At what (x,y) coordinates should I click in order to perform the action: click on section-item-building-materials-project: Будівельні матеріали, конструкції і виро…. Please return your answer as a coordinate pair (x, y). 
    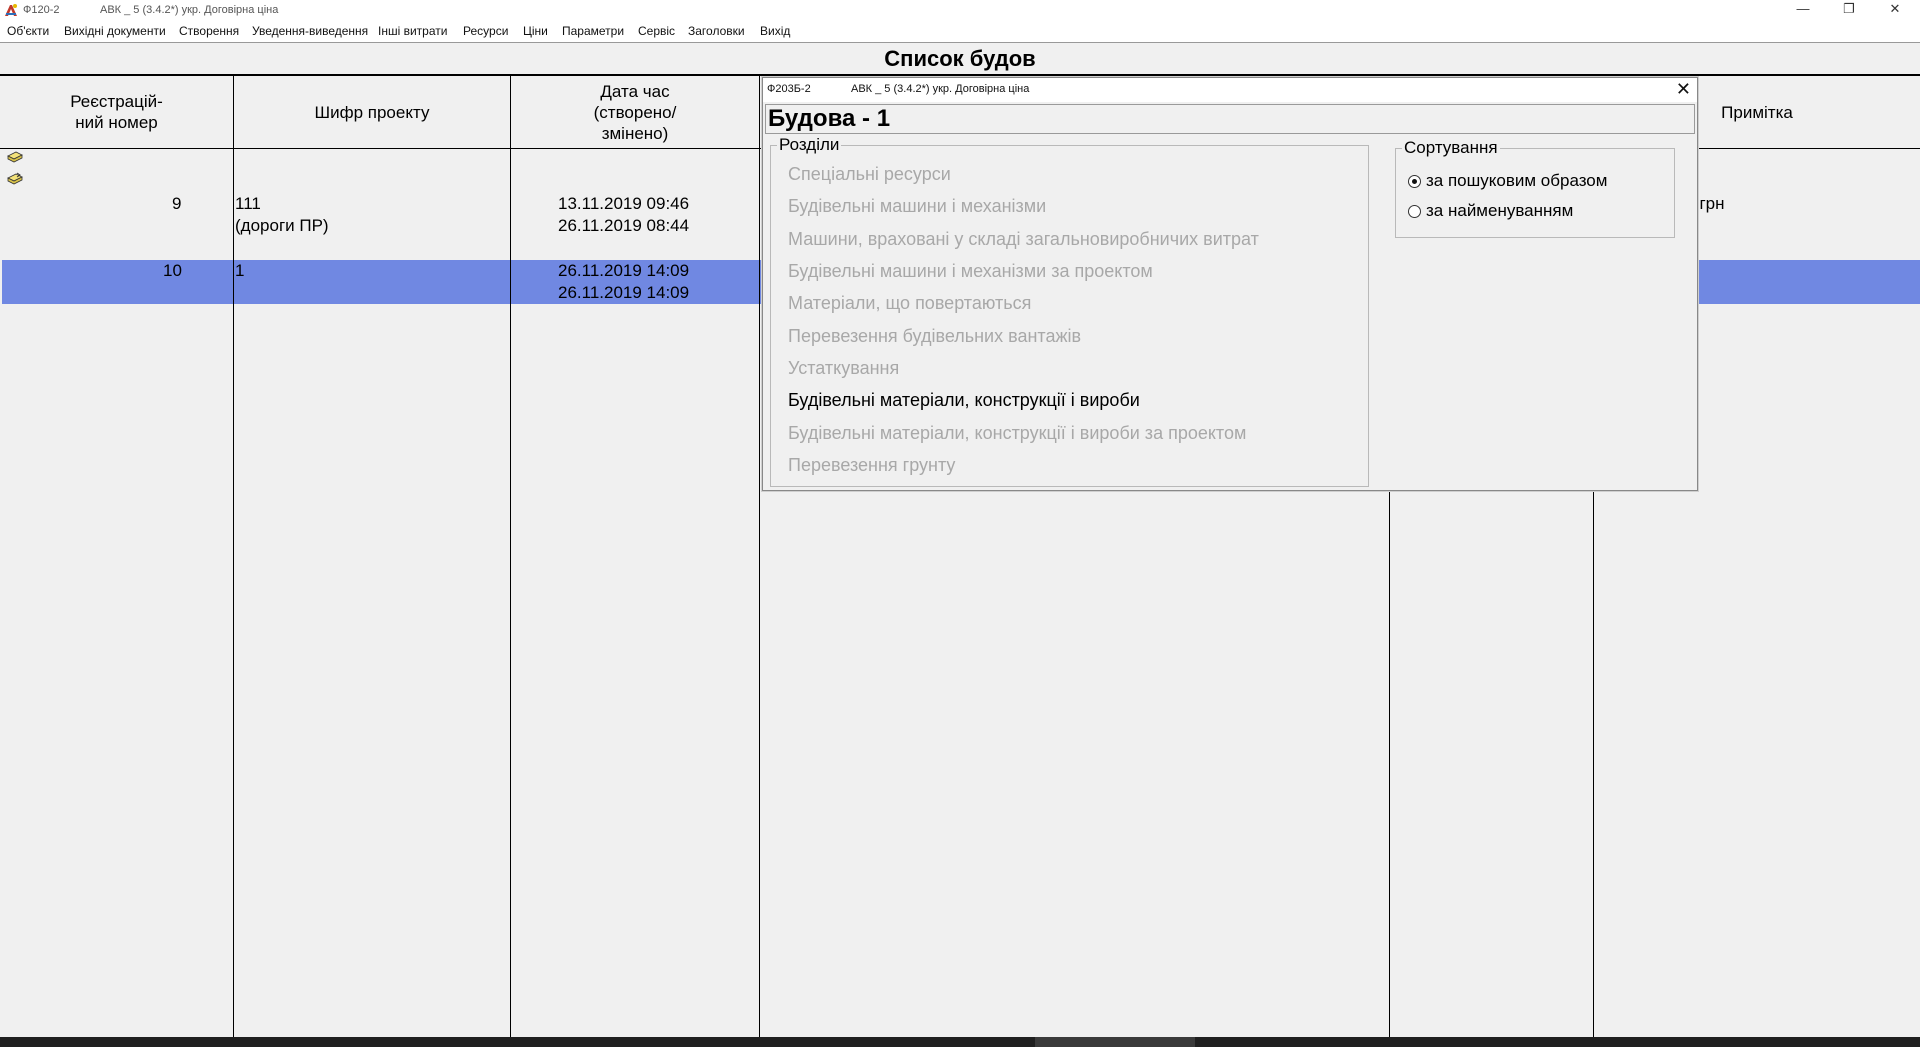
    Looking at the image, I should click on (1017, 433).